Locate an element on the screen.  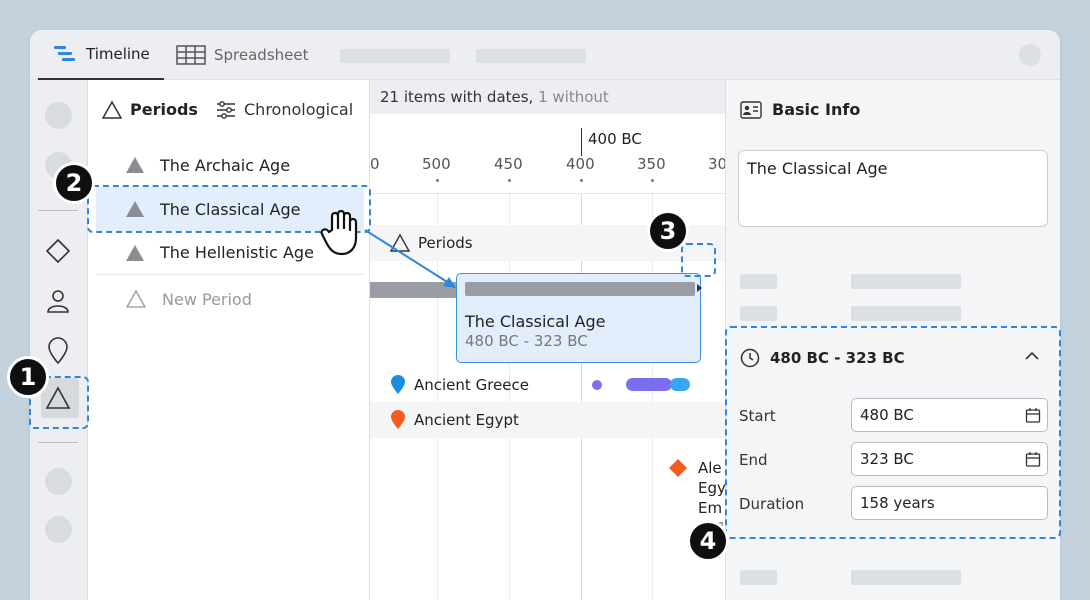
callout-badge-4: 4 is located at coordinates (708, 541).